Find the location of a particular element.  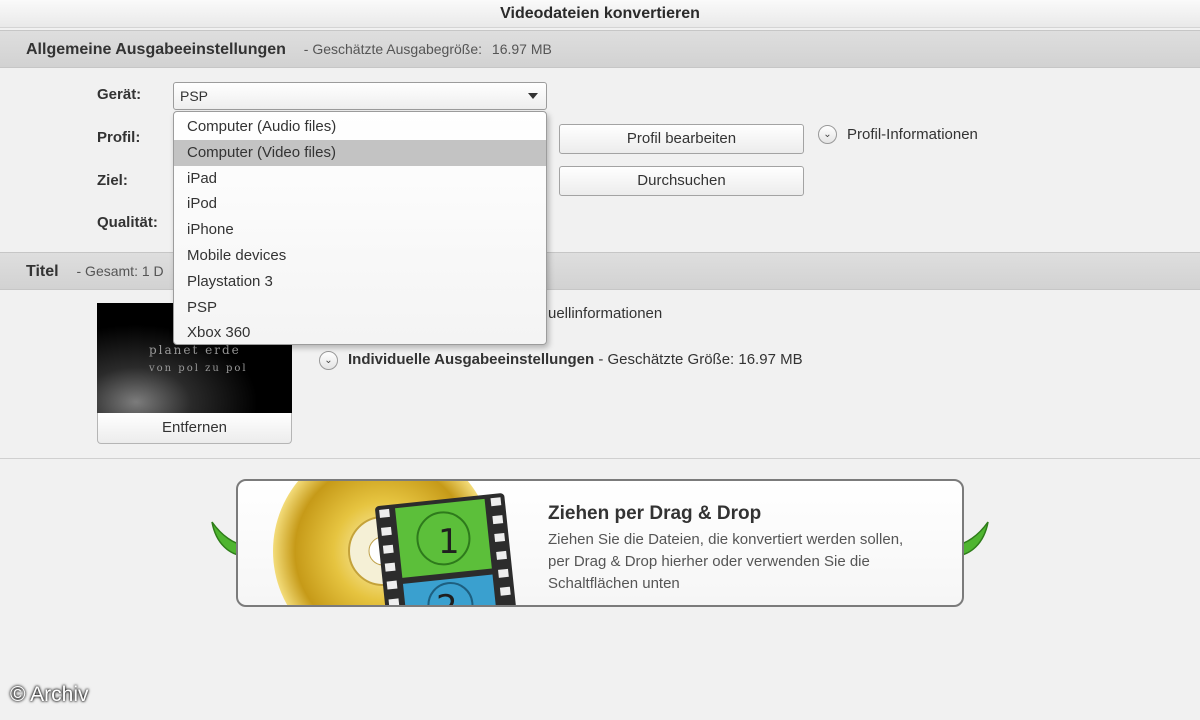

device-label: Gerät: is located at coordinates (119, 94).